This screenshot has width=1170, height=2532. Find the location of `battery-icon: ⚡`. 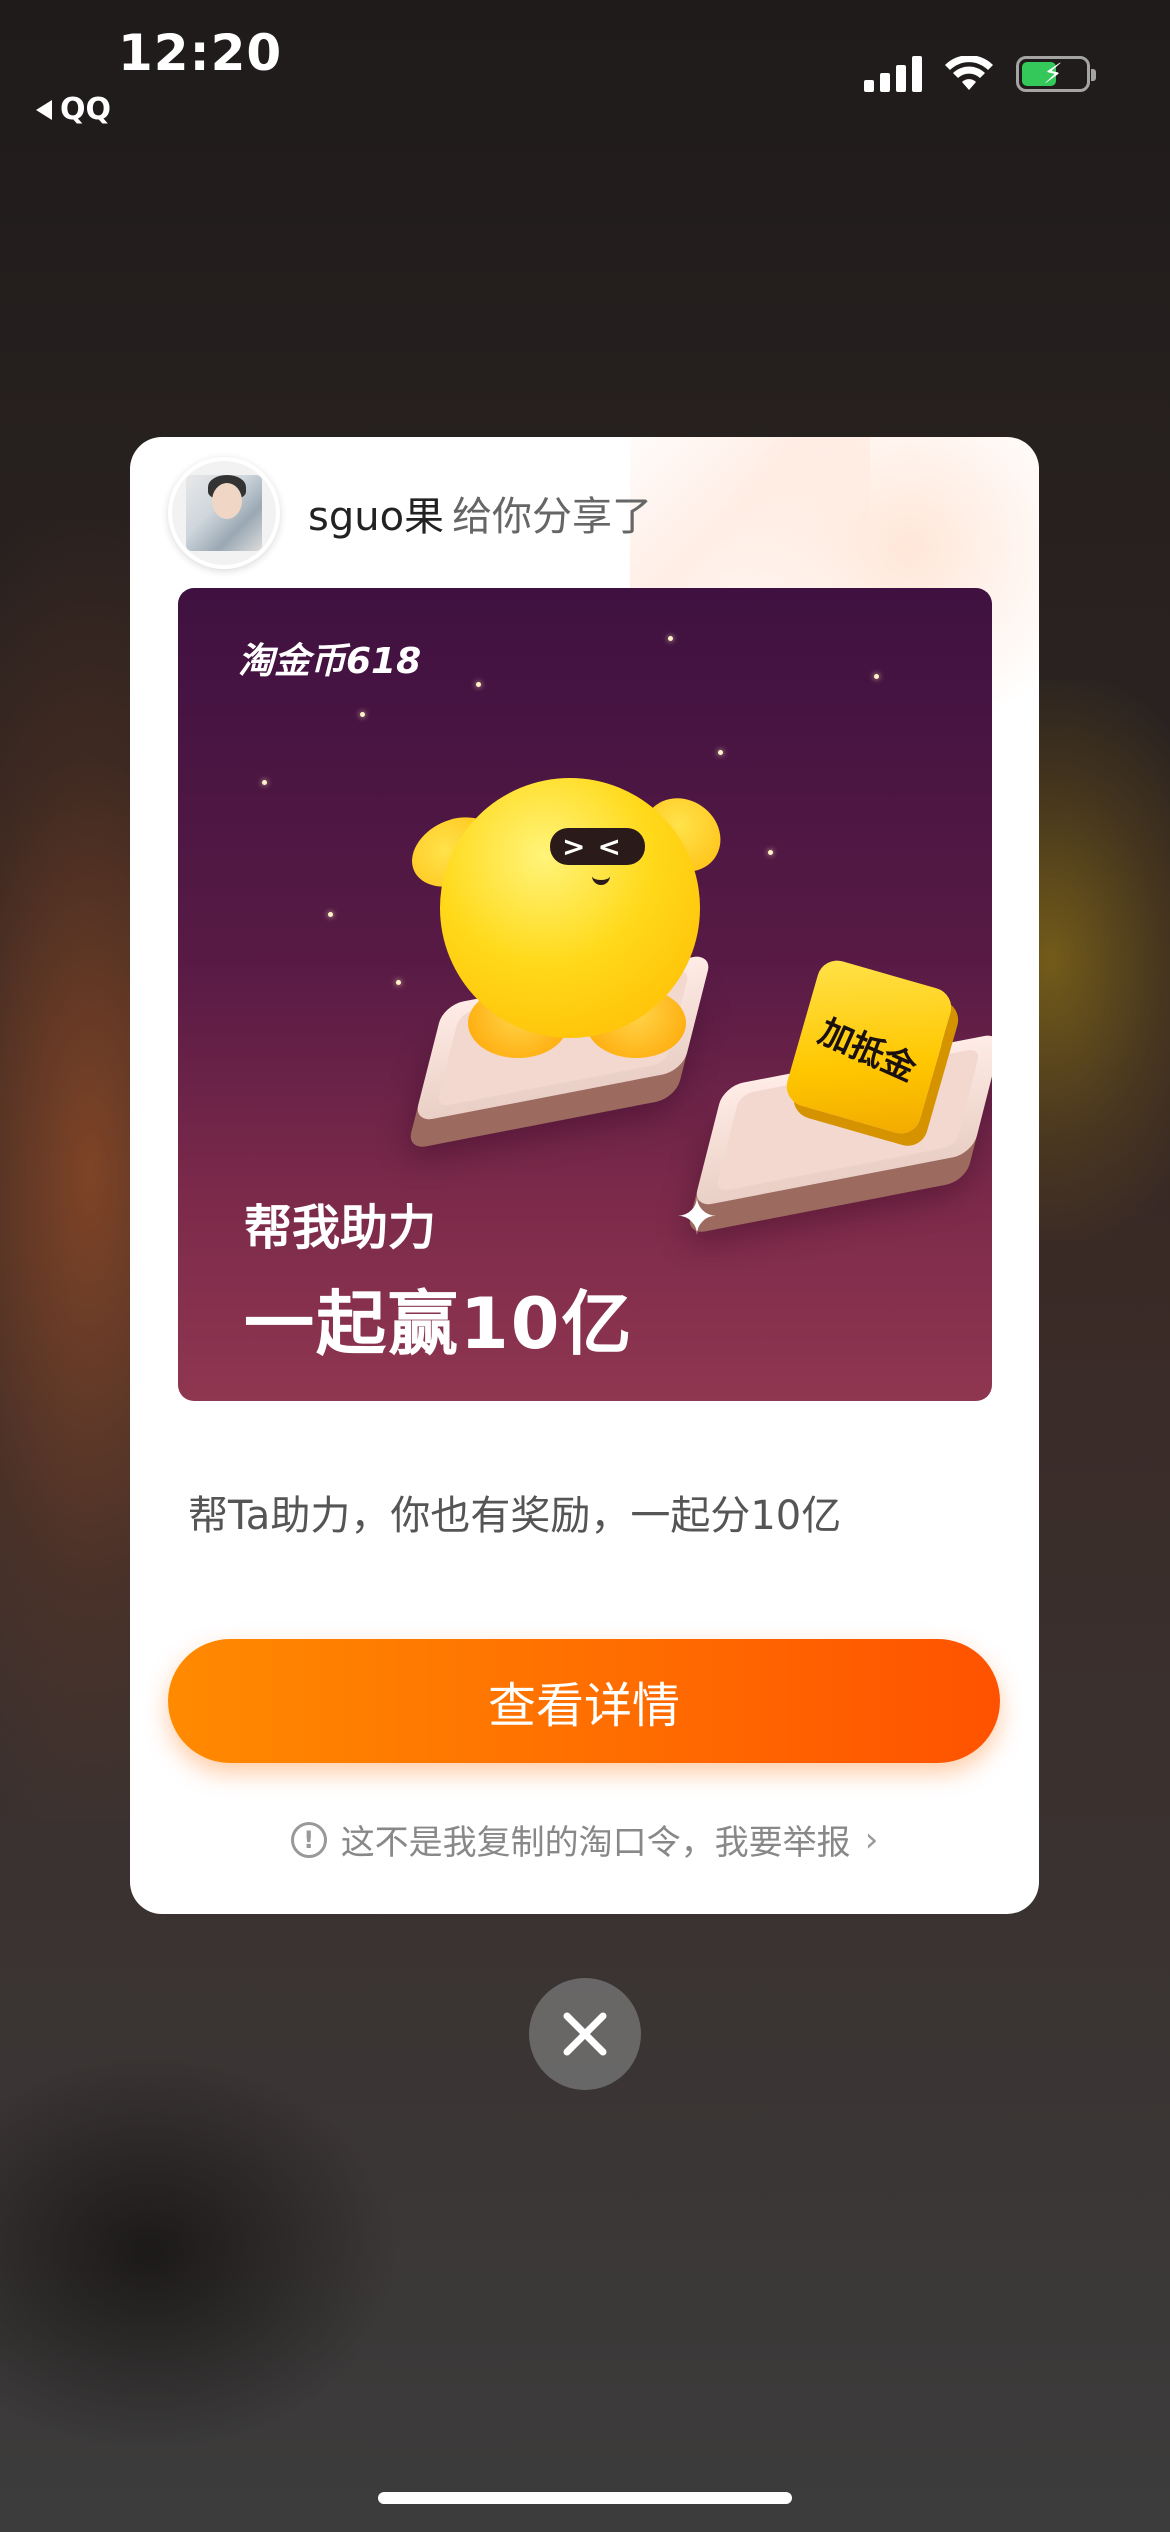

battery-icon: ⚡ is located at coordinates (1056, 74).